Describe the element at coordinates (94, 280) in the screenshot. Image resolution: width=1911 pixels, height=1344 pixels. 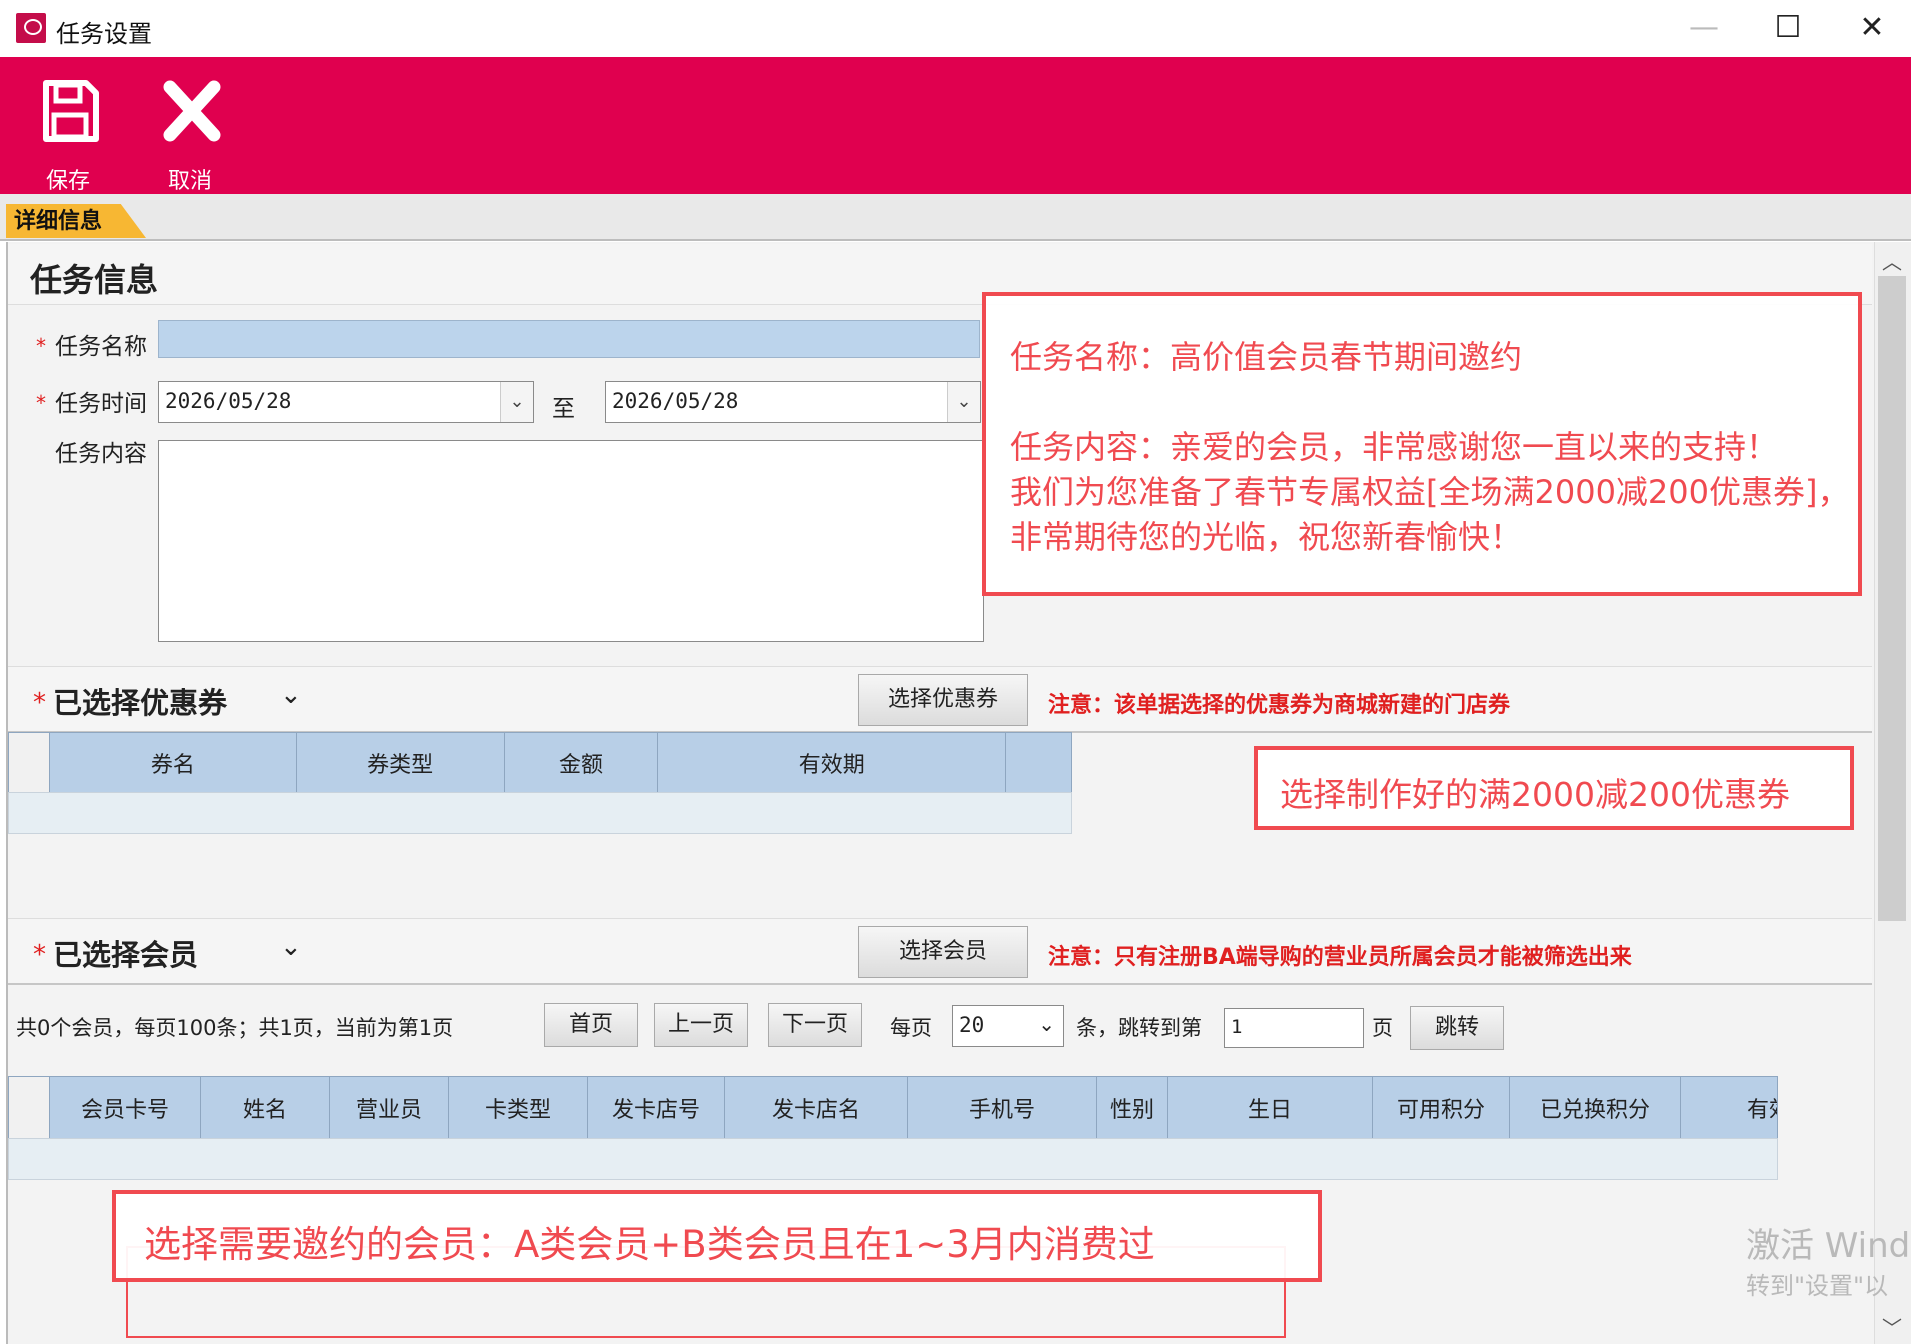
I see `task-info-heading: 任务信息` at that location.